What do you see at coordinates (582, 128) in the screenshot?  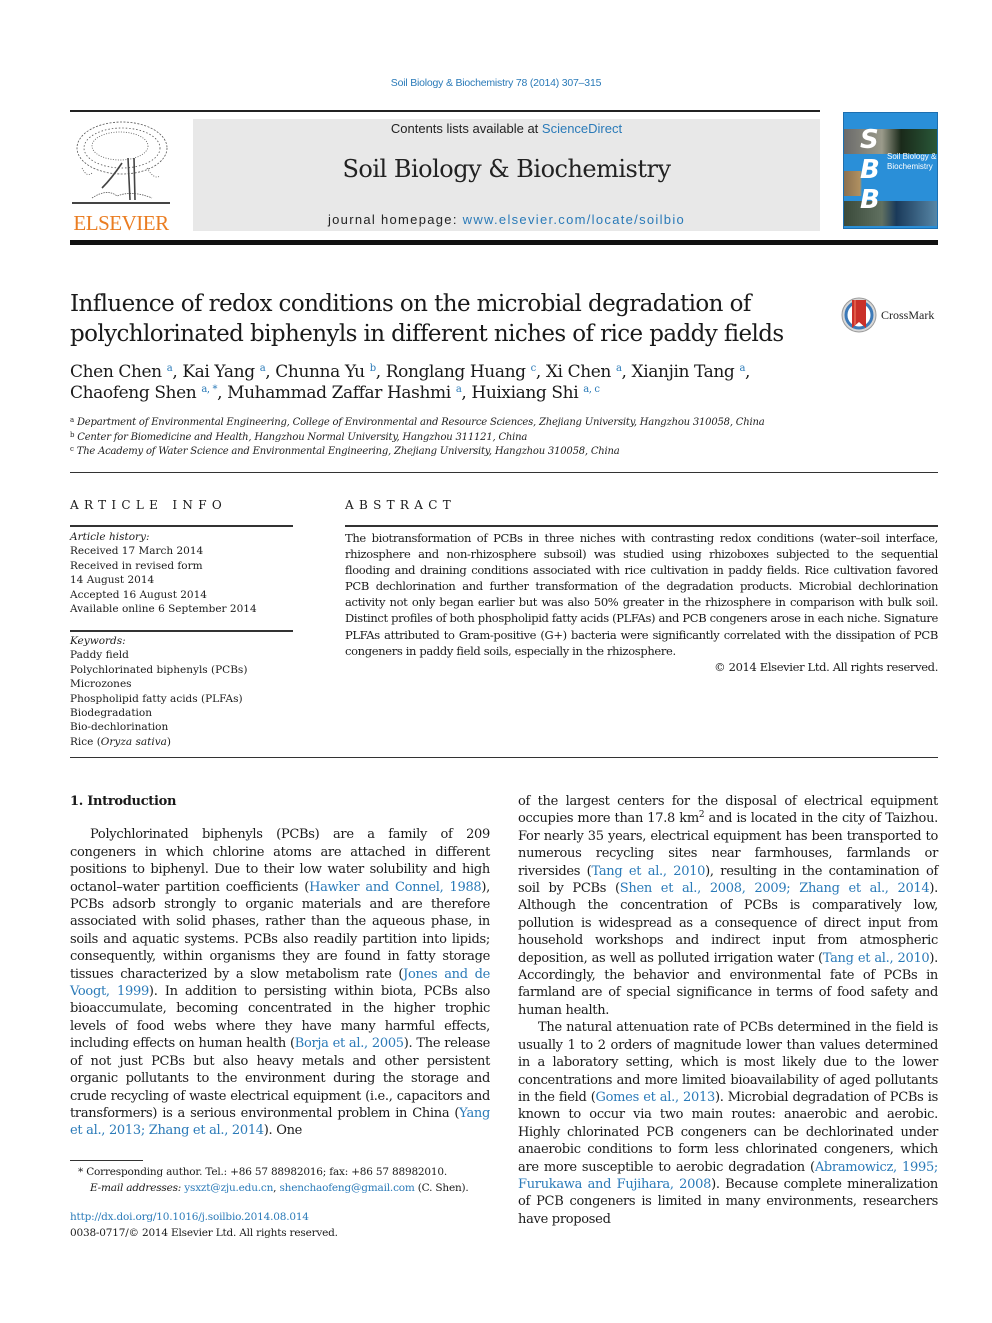 I see `sciencedirect-link: ScienceDirect` at bounding box center [582, 128].